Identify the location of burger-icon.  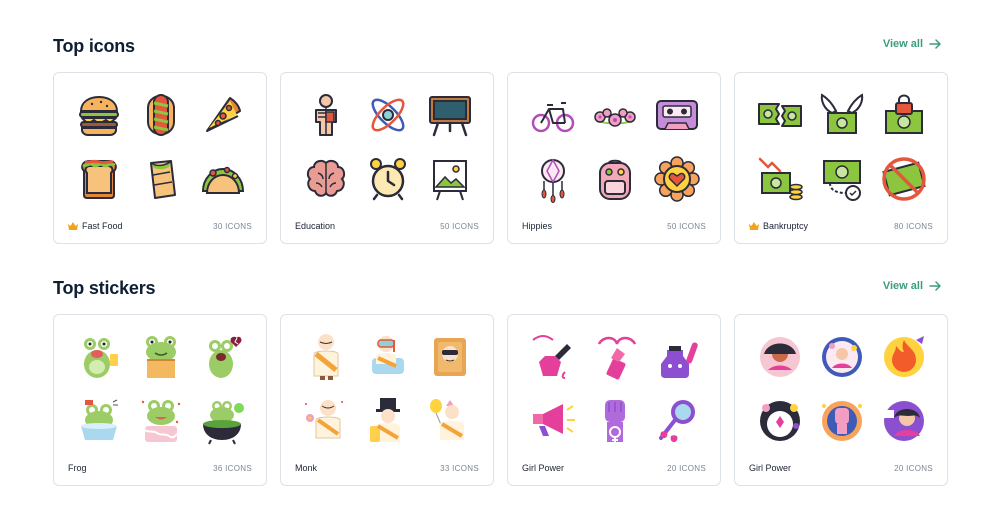
(99, 115).